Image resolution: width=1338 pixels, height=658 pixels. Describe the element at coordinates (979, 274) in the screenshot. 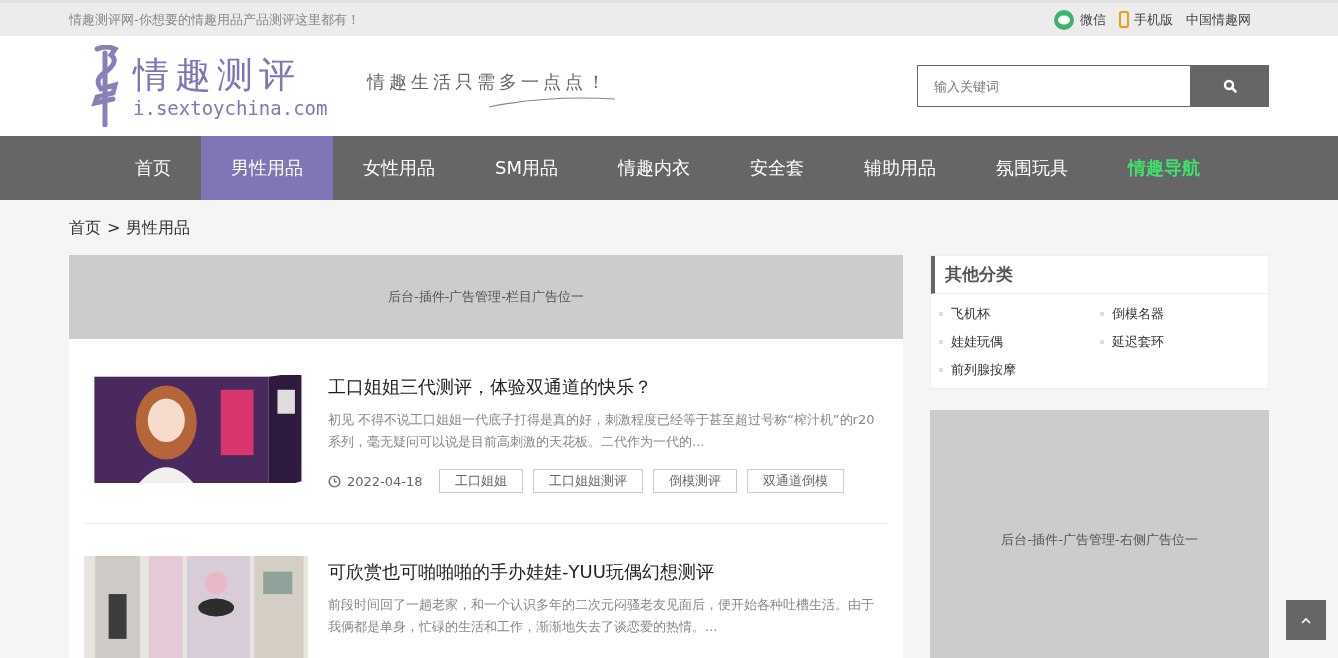

I see `panel-title: 其他分类` at that location.